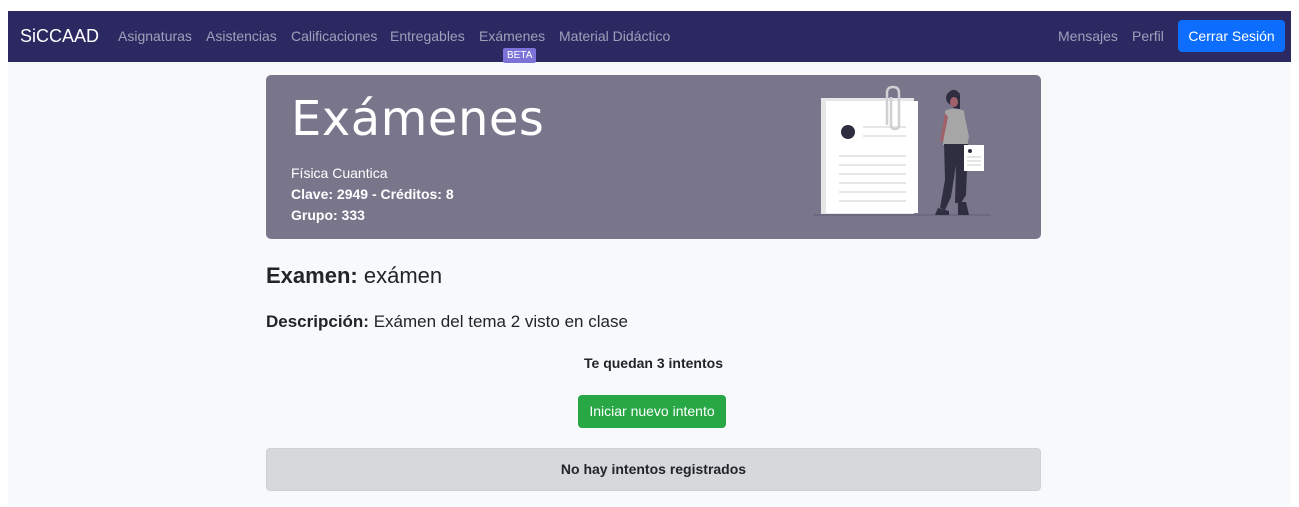 This screenshot has width=1299, height=507. What do you see at coordinates (653, 363) in the screenshot?
I see `attempts-remaining: Te quedan 3 intentos` at bounding box center [653, 363].